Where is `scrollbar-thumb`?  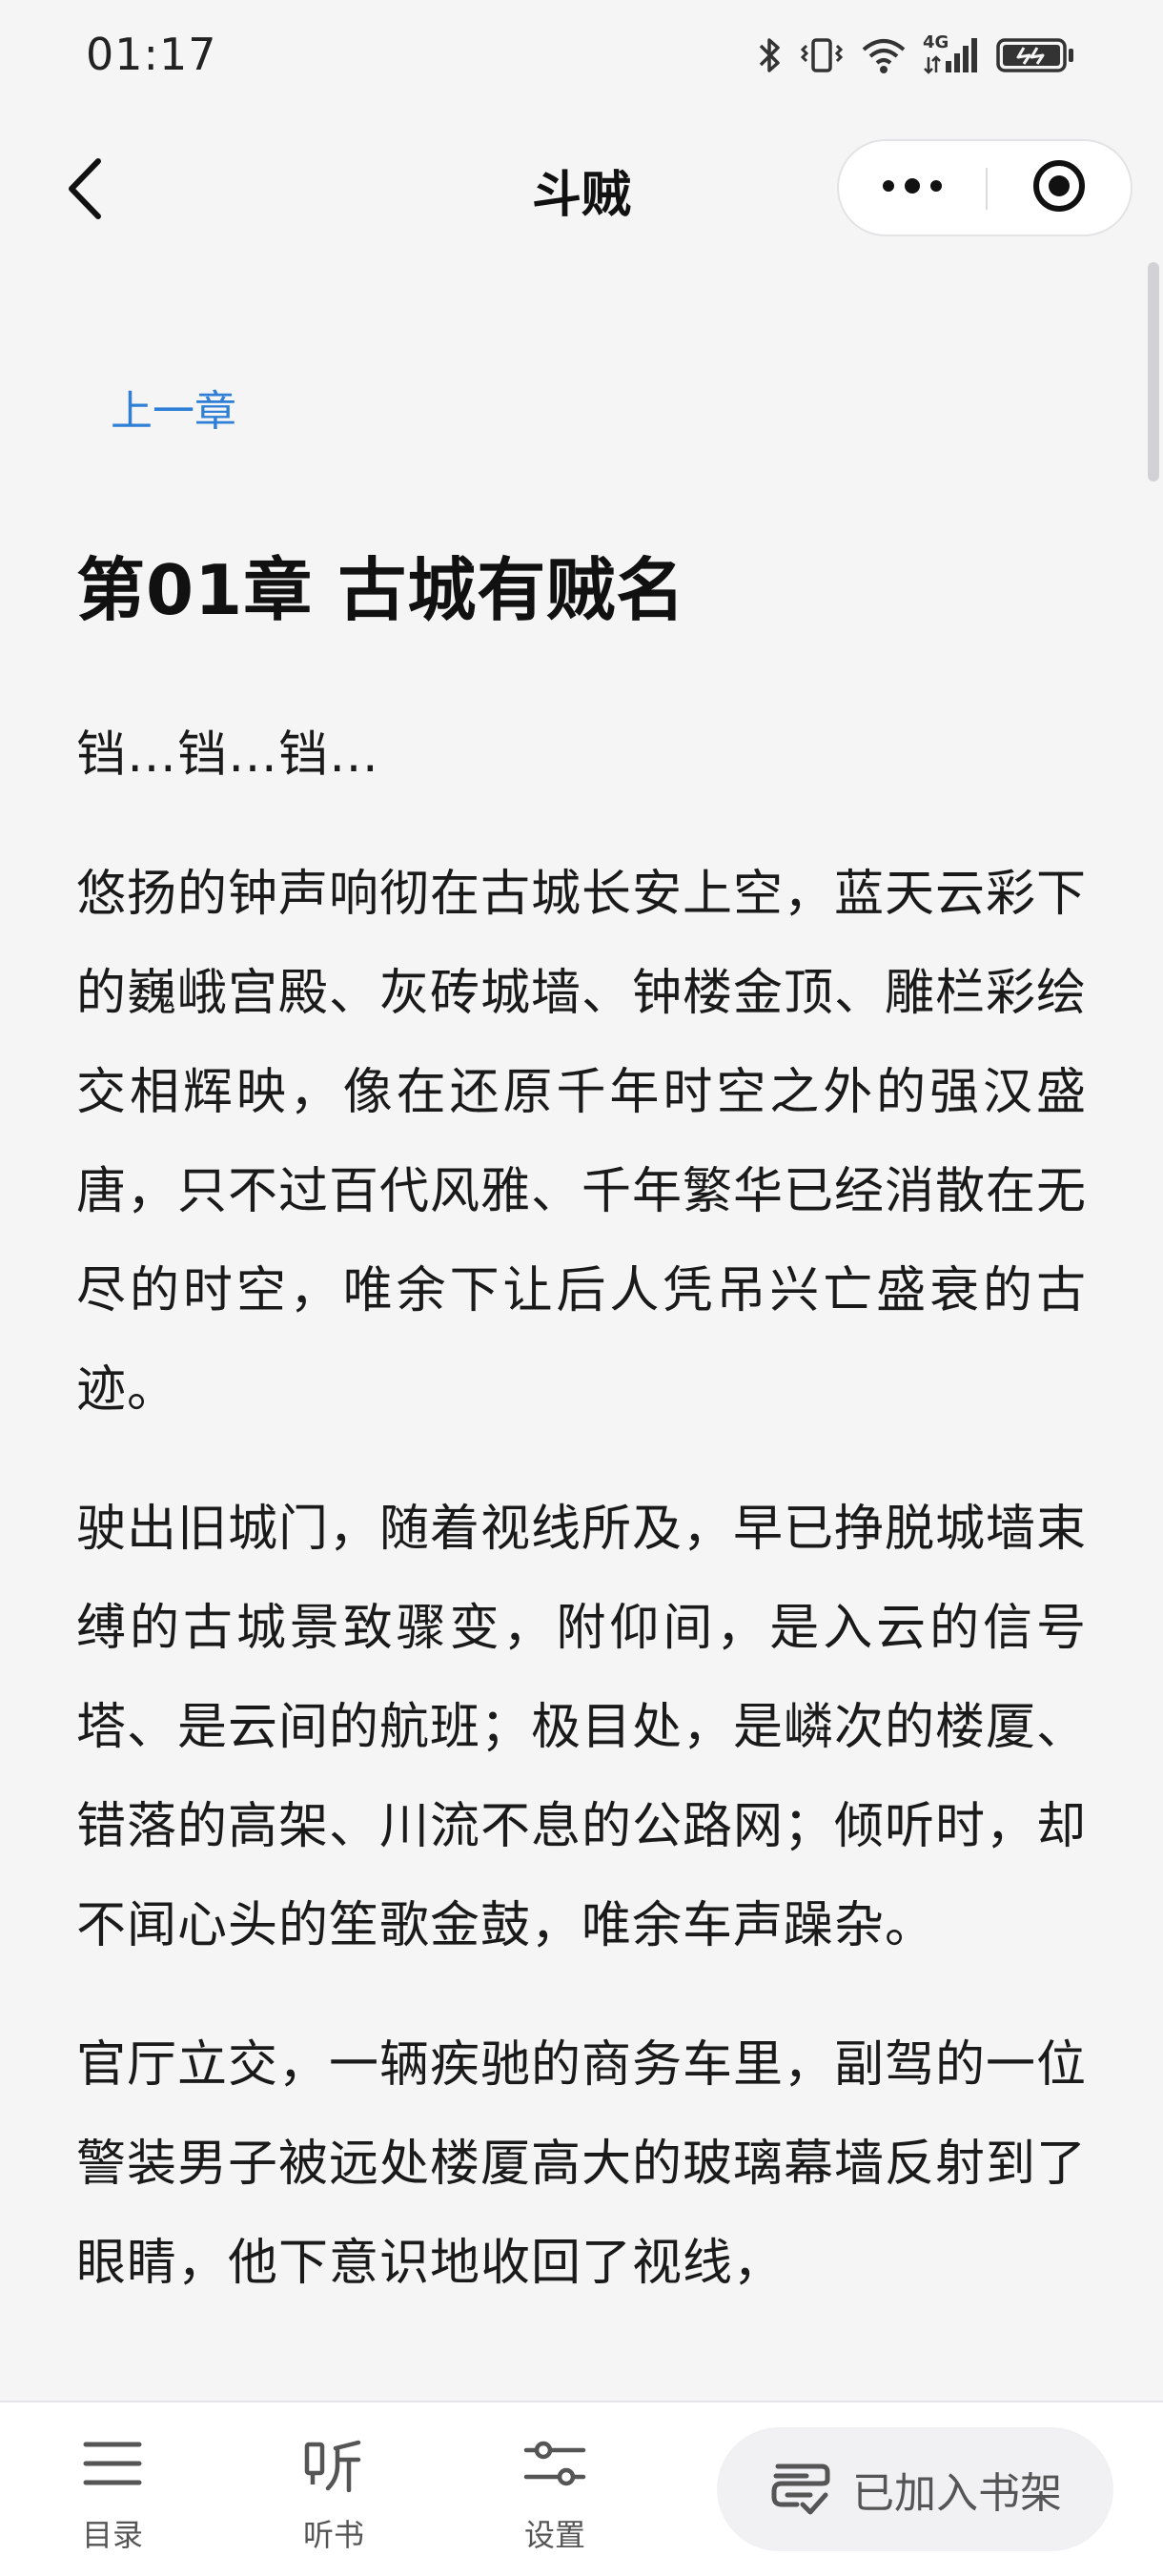
scrollbar-thumb is located at coordinates (1153, 371).